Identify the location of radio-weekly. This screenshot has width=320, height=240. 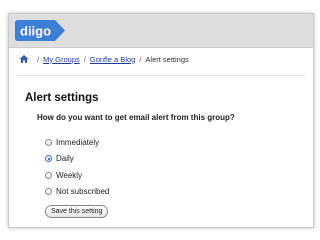
(48, 175).